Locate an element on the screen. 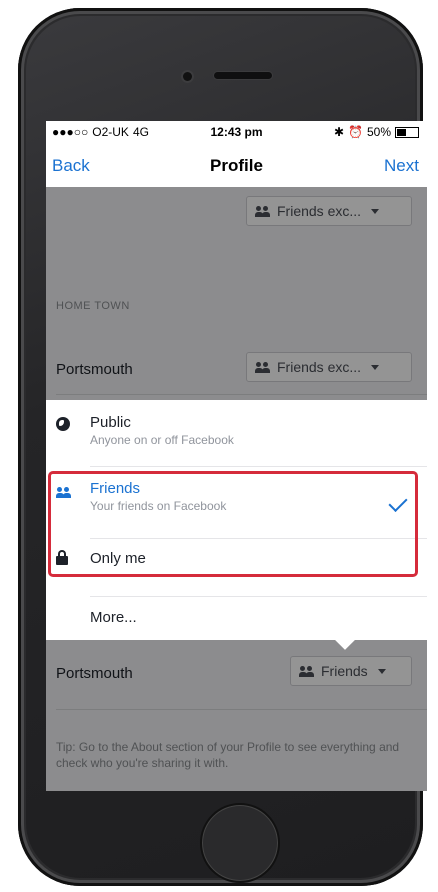  navigation-bar: Back Profile Next is located at coordinates (236, 165).